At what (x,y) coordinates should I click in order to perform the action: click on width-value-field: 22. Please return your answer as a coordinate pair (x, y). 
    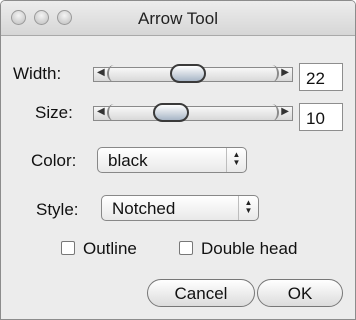
    Looking at the image, I should click on (321, 77).